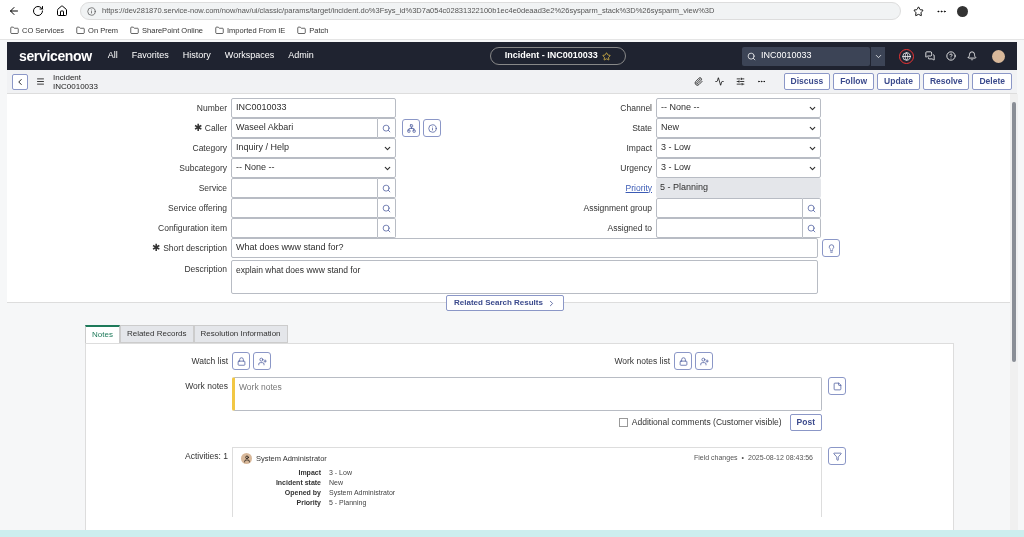 The image size is (1024, 537). Describe the element at coordinates (527, 394) in the screenshot. I see `work-notes-field: Work notes` at that location.